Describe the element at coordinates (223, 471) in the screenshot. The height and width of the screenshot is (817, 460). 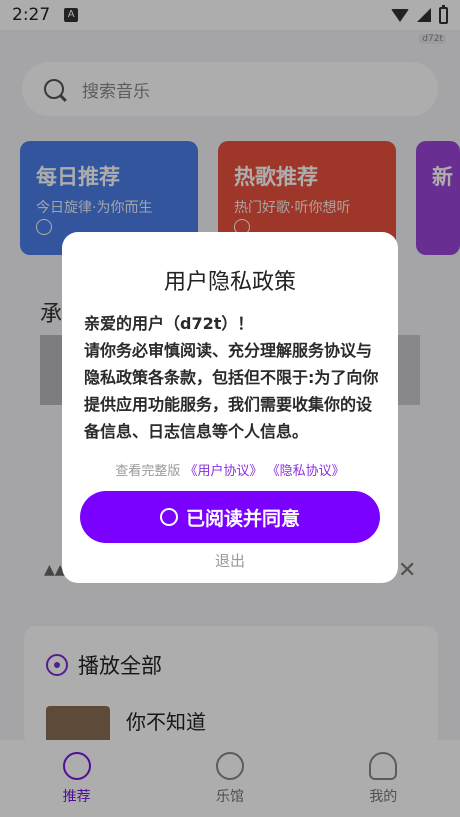
I see `user-agreement-link: 《用户协议》` at that location.